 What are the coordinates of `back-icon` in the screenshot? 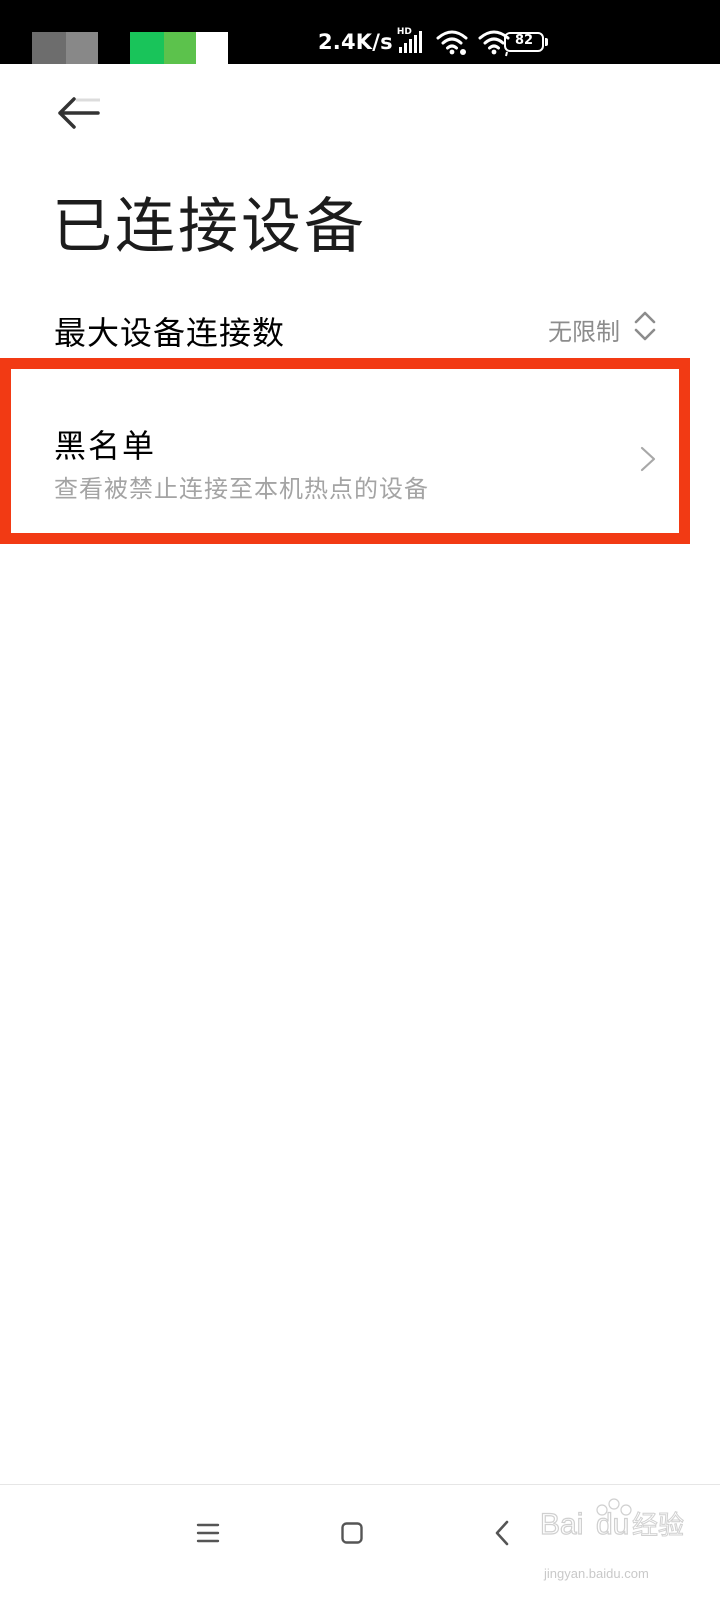 It's located at (502, 1533).